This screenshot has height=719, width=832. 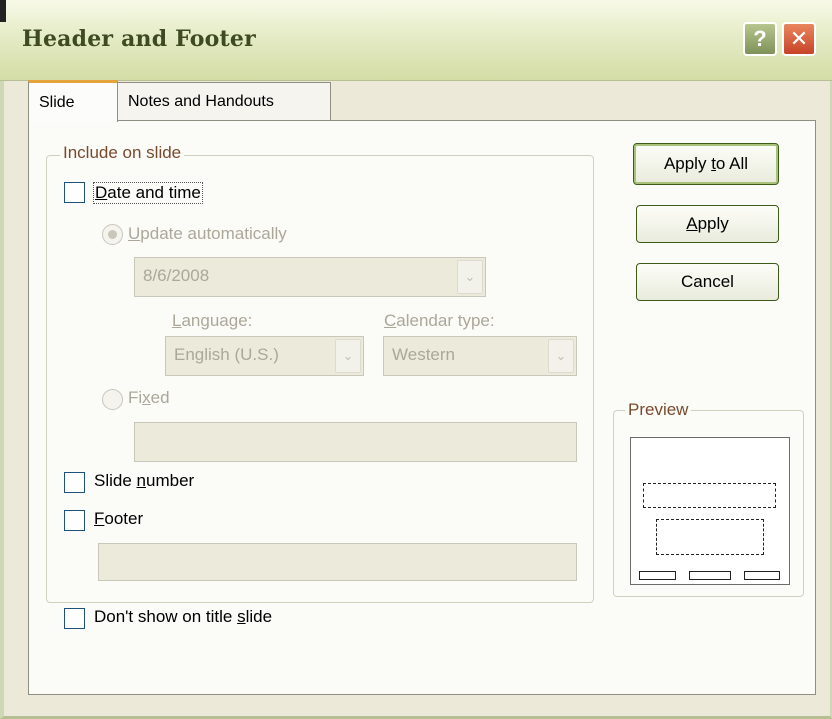 What do you see at coordinates (144, 481) in the screenshot?
I see `slide-number-label: Slide number` at bounding box center [144, 481].